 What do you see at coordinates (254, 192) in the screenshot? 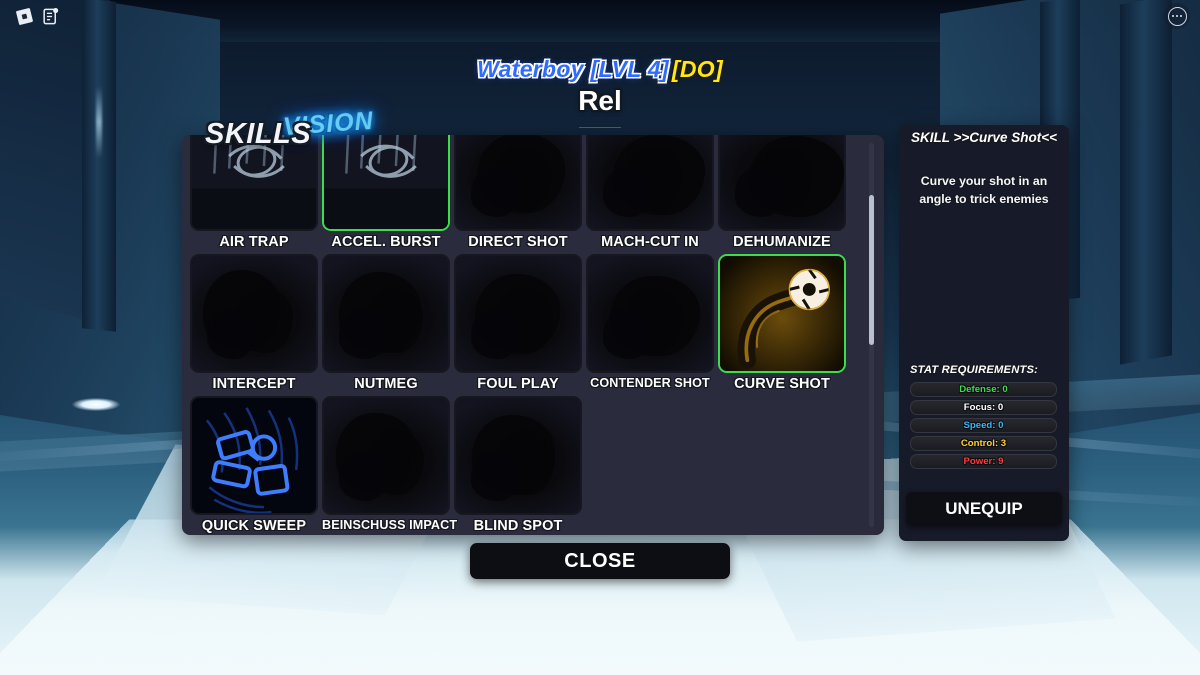
I see `skill-cell: AIR TRAP` at bounding box center [254, 192].